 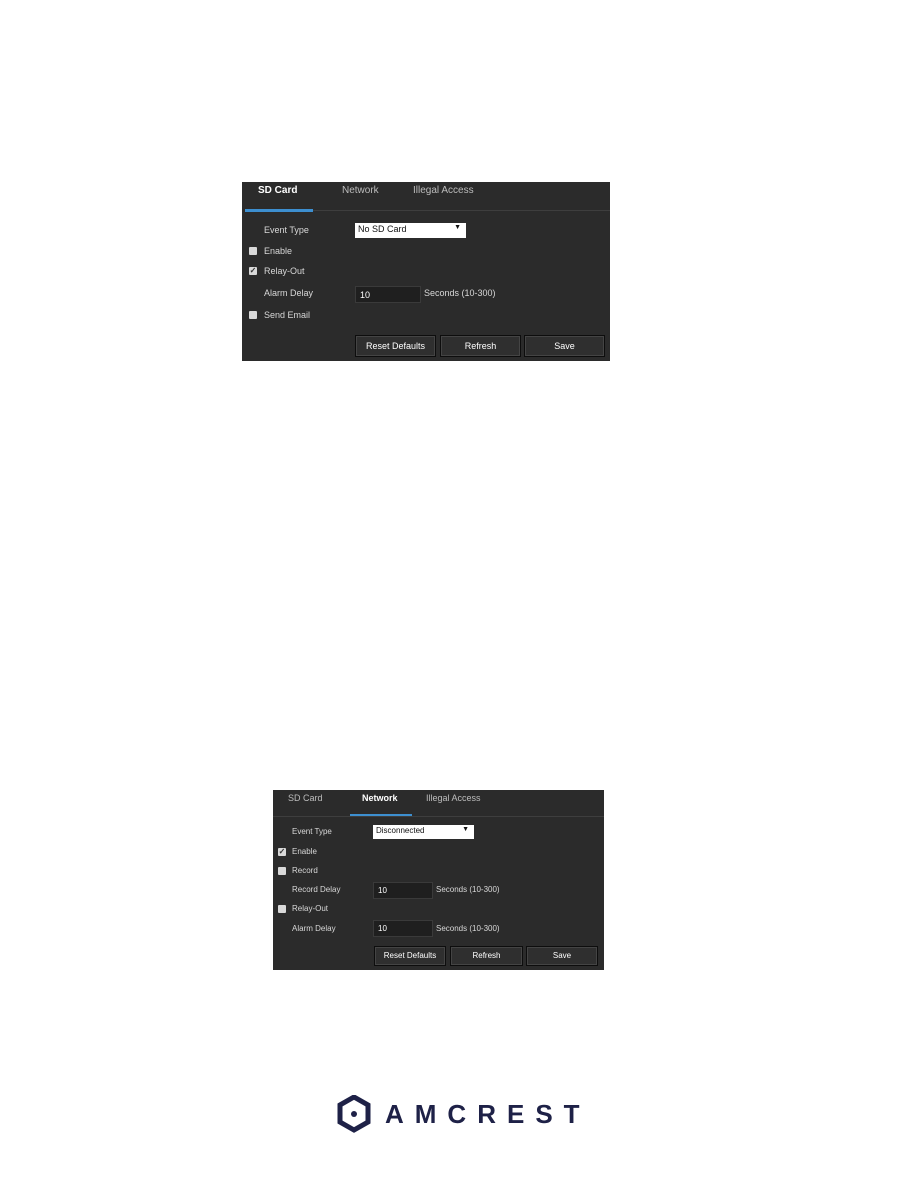 What do you see at coordinates (438, 816) in the screenshot?
I see `tab-divider` at bounding box center [438, 816].